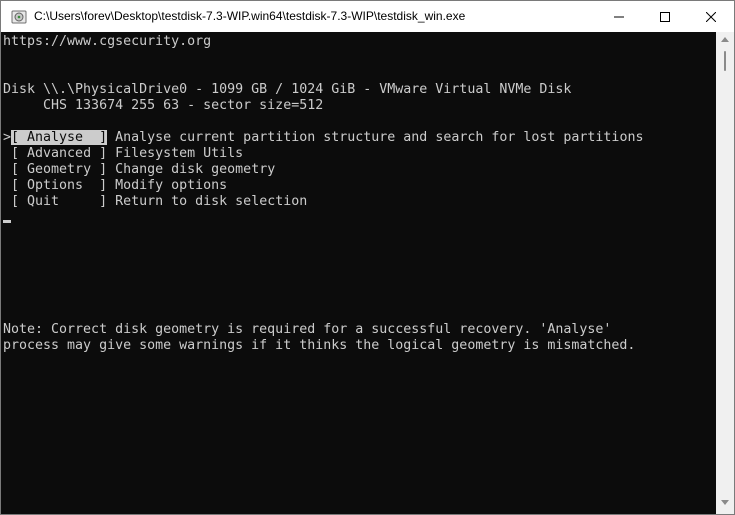 This screenshot has width=735, height=515. What do you see at coordinates (725, 503) in the screenshot?
I see `scroll-down-arrow-icon` at bounding box center [725, 503].